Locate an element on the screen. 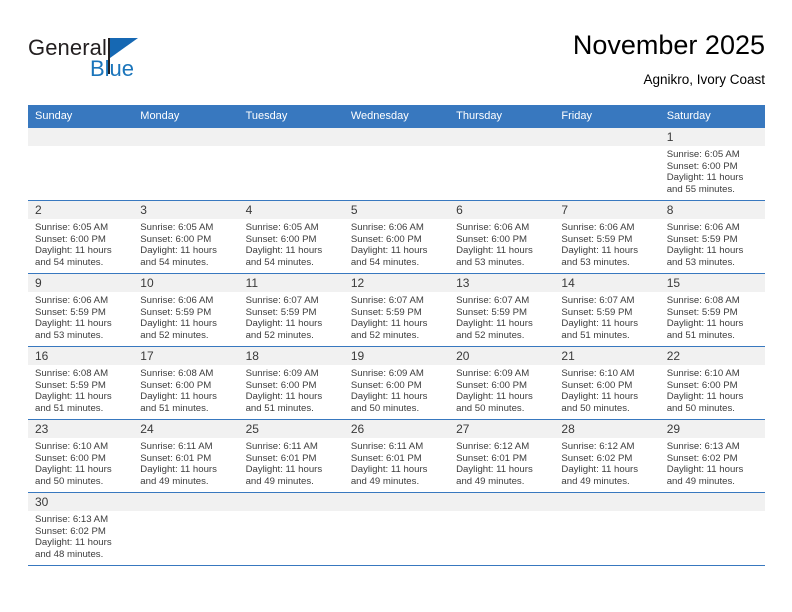 This screenshot has width=792, height=612. sunrise-time: Sunrise: 6:11 AM is located at coordinates (176, 446).